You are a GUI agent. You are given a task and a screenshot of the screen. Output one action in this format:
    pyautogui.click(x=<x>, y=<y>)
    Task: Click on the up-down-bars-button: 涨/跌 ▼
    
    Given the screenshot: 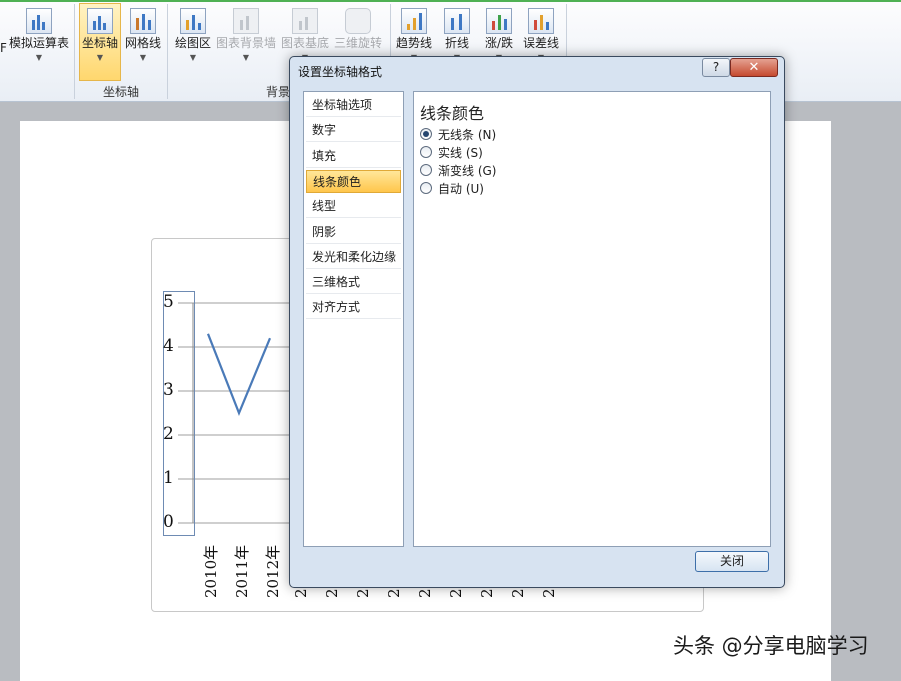 What is the action you would take?
    pyautogui.click(x=499, y=35)
    